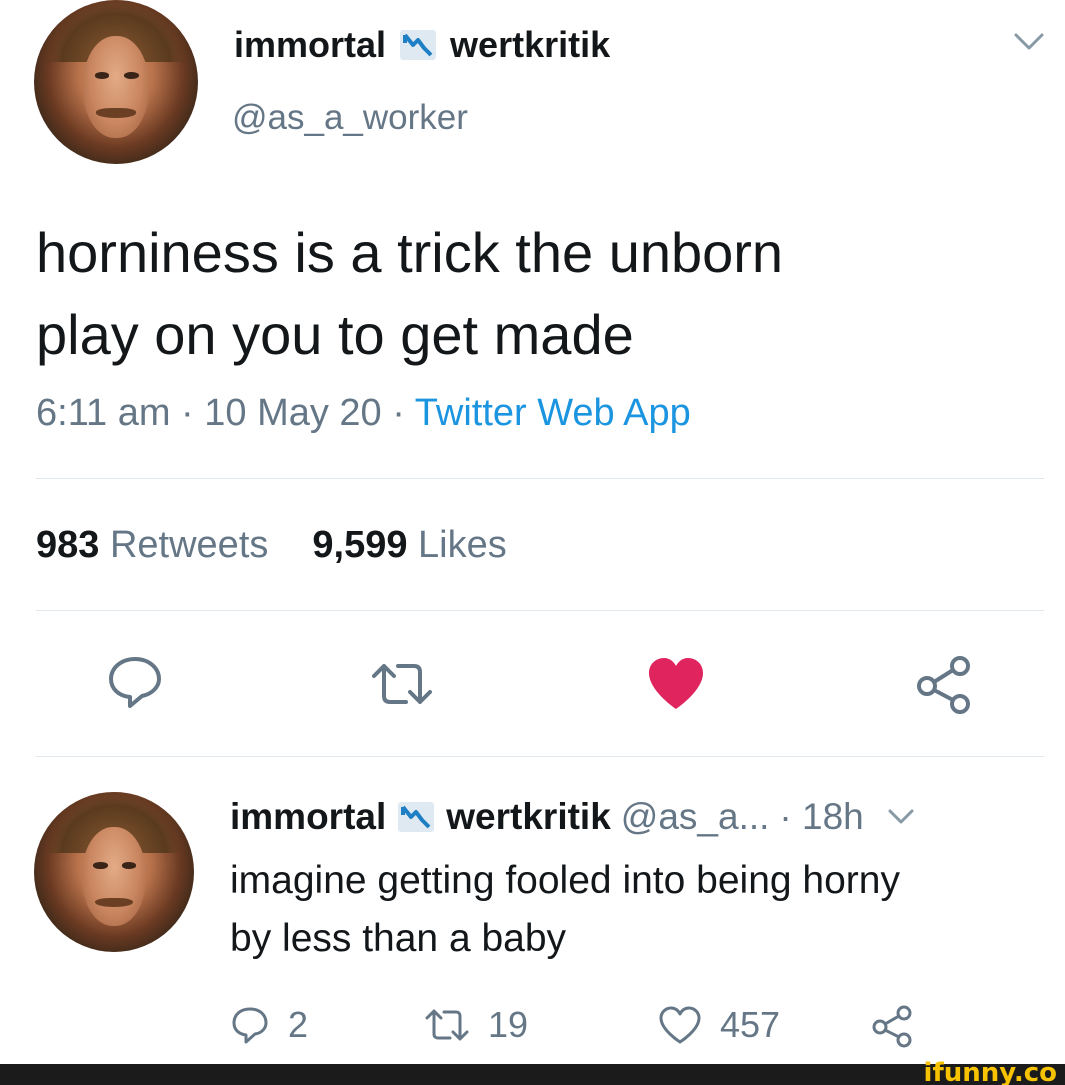 This screenshot has height=1085, width=1065. Describe the element at coordinates (462, 545) in the screenshot. I see `likes-label: Likes` at that location.